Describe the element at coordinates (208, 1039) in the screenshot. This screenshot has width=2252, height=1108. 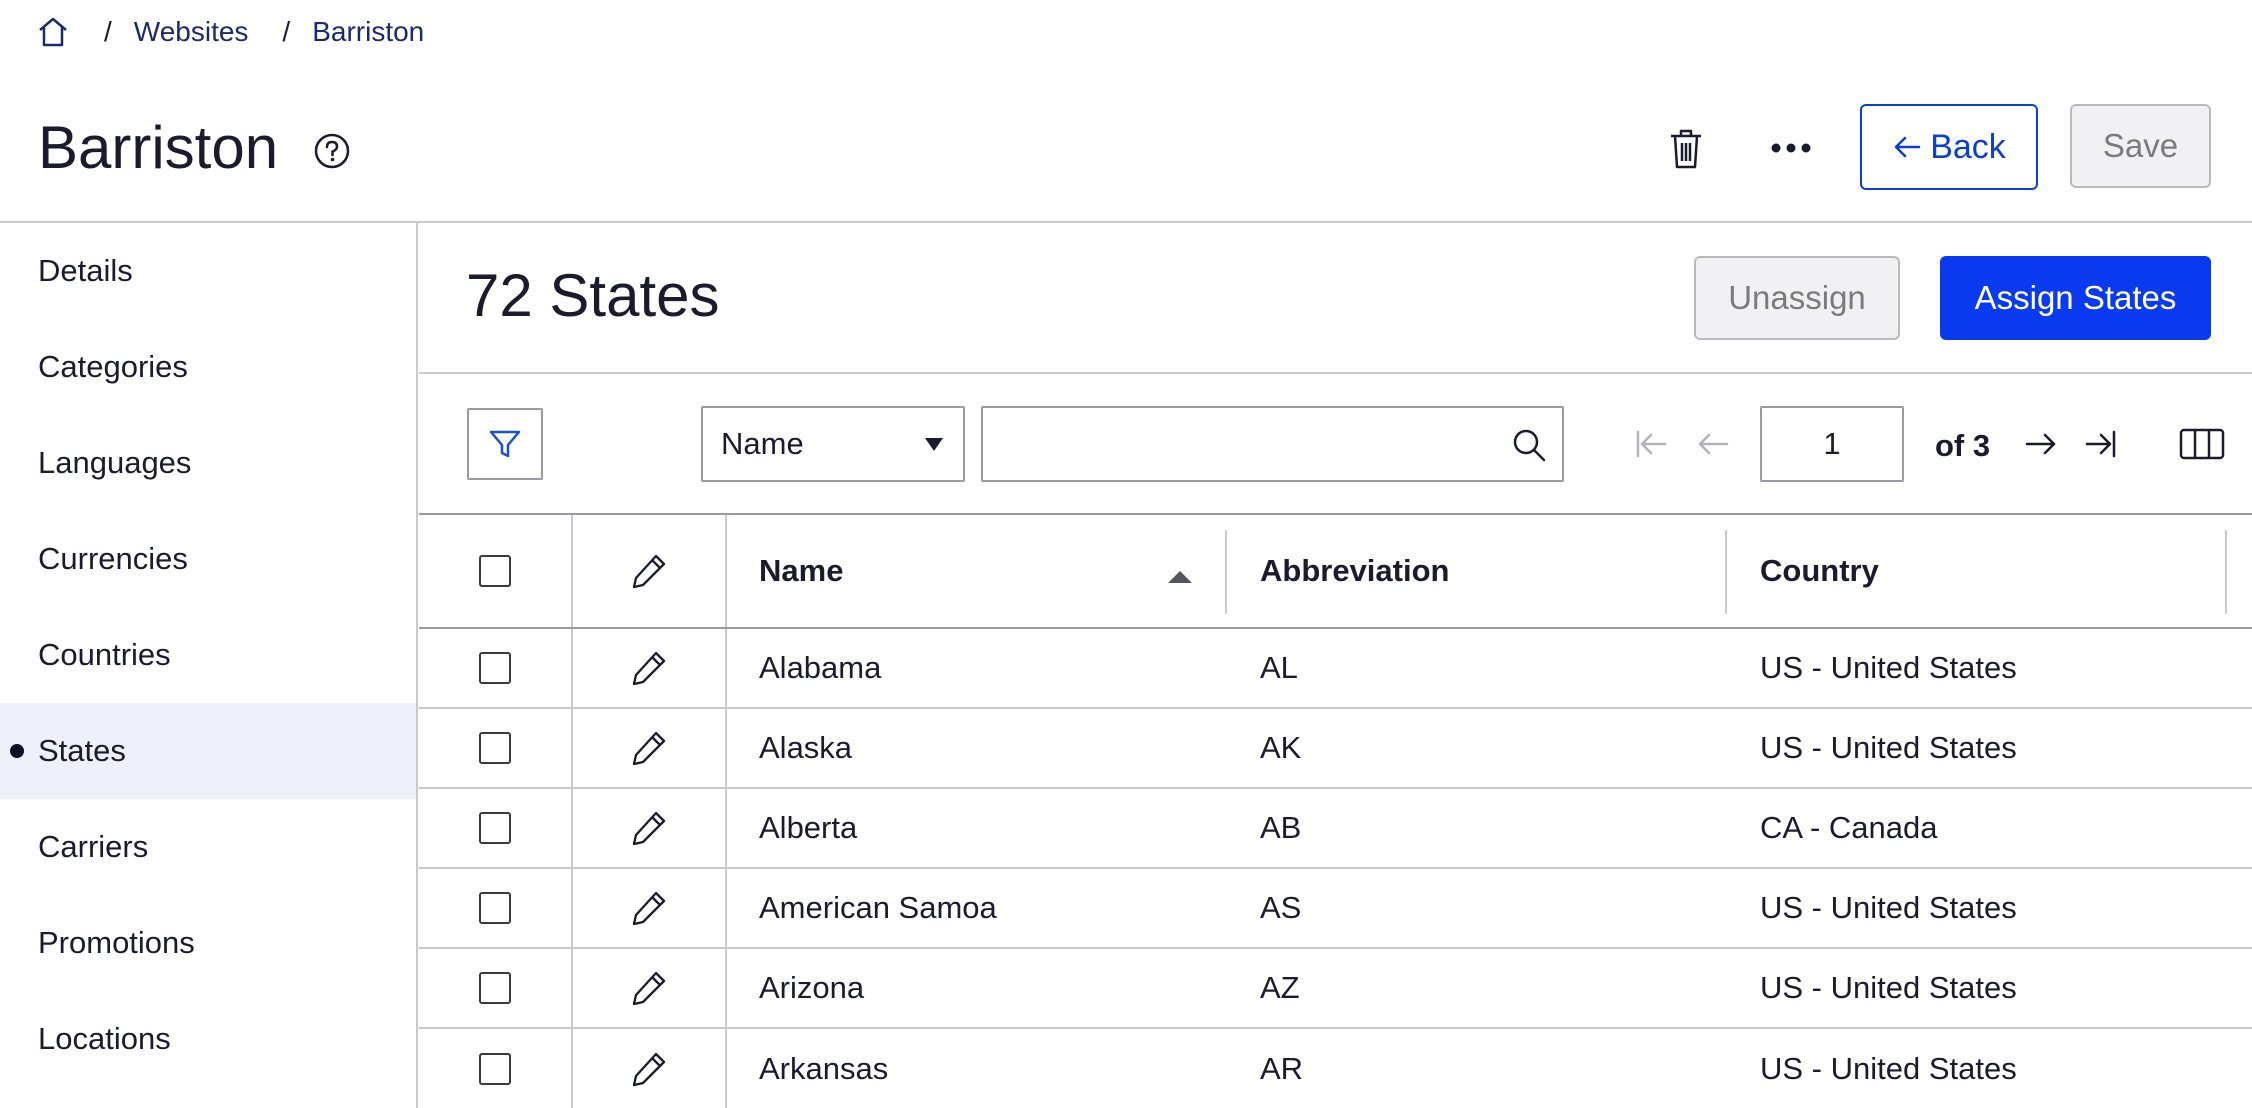
I see `sidebar-item-locations: Locations` at that location.